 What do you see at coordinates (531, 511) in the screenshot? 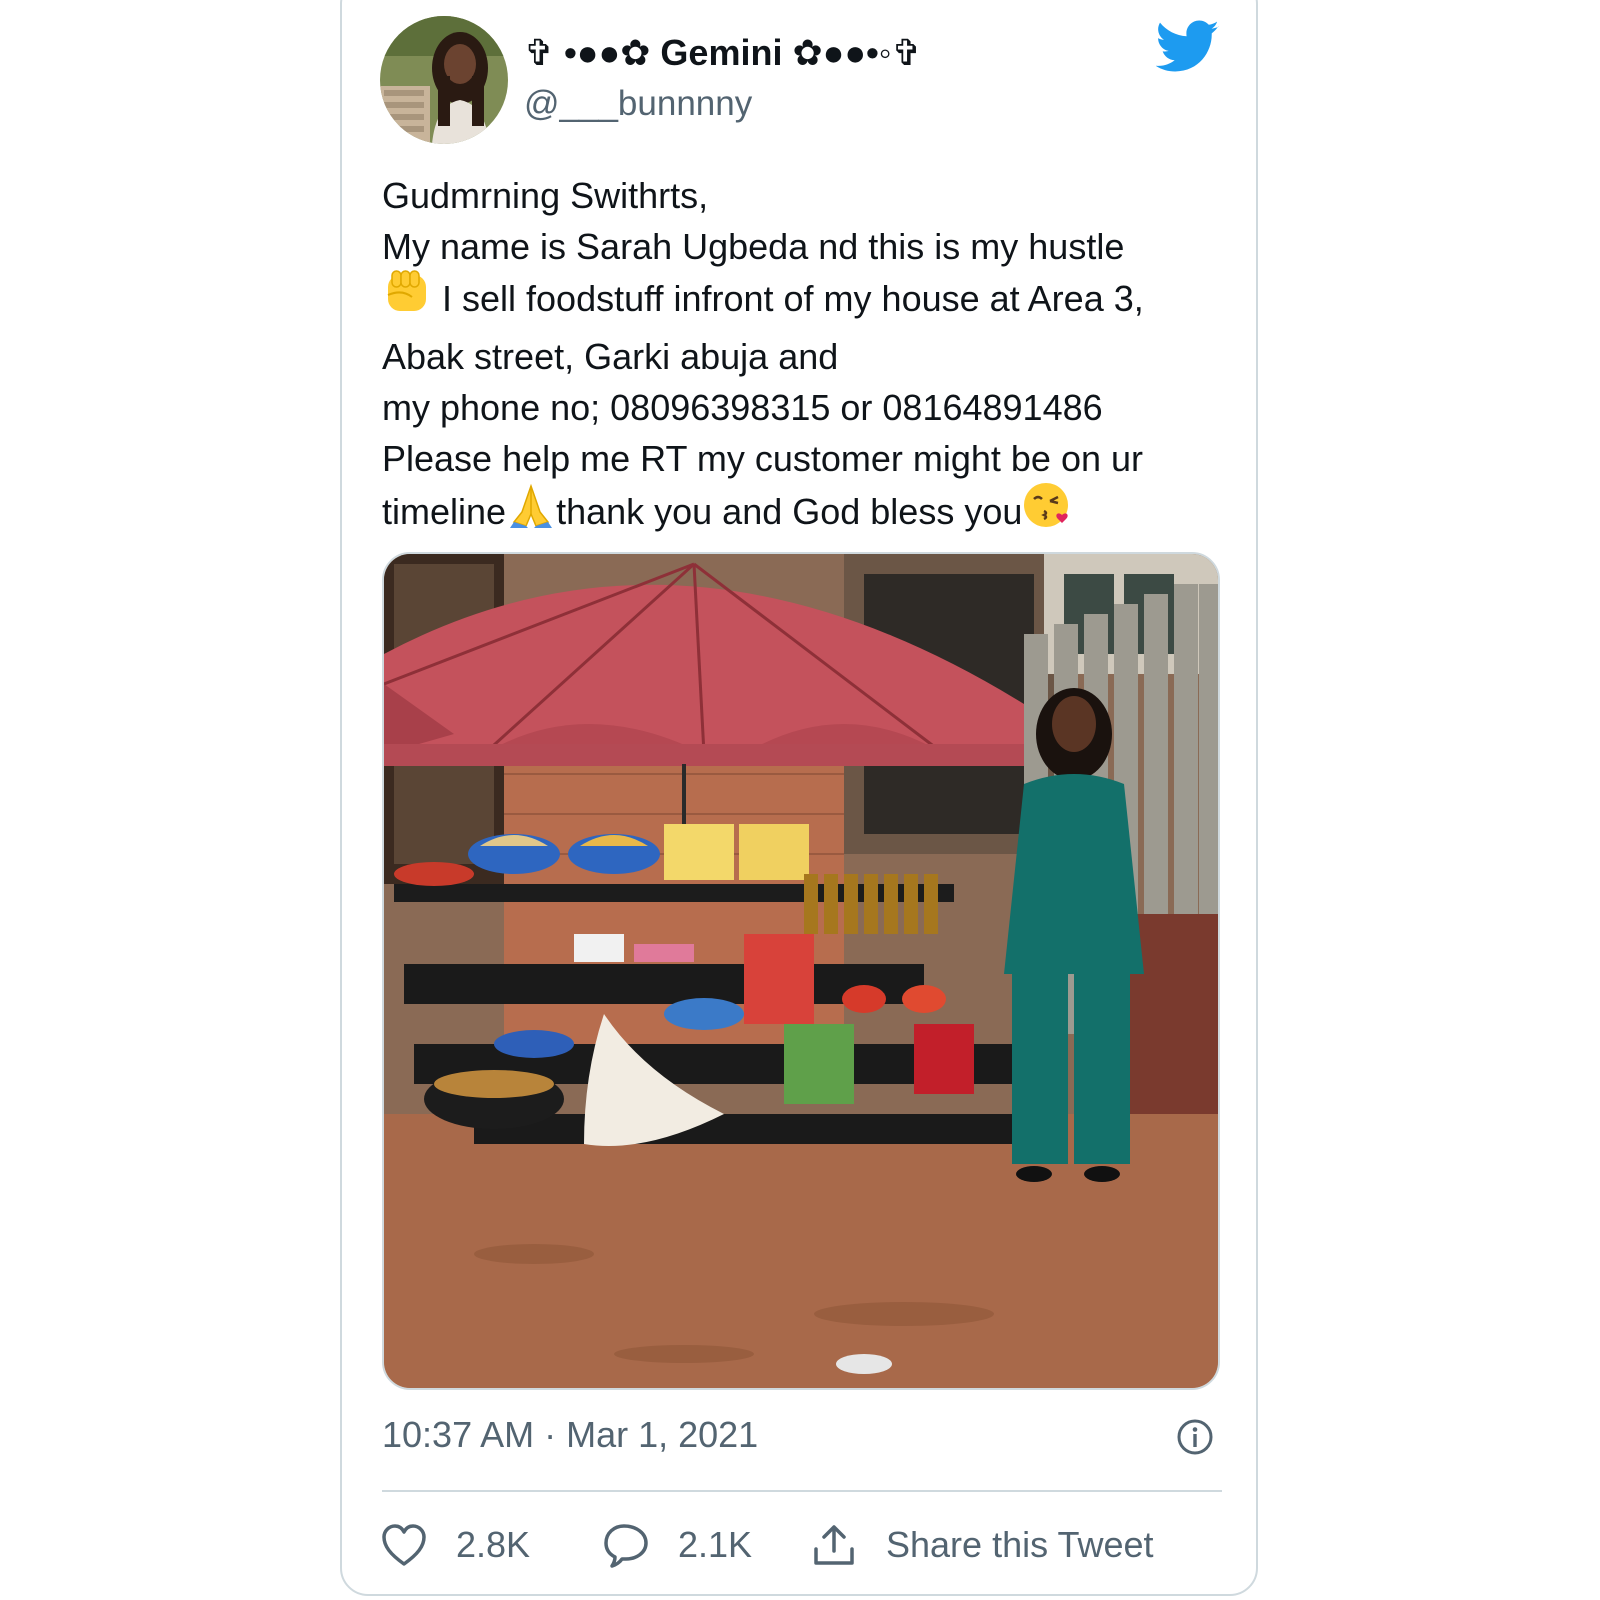
I see `folded-hands-emoji` at bounding box center [531, 511].